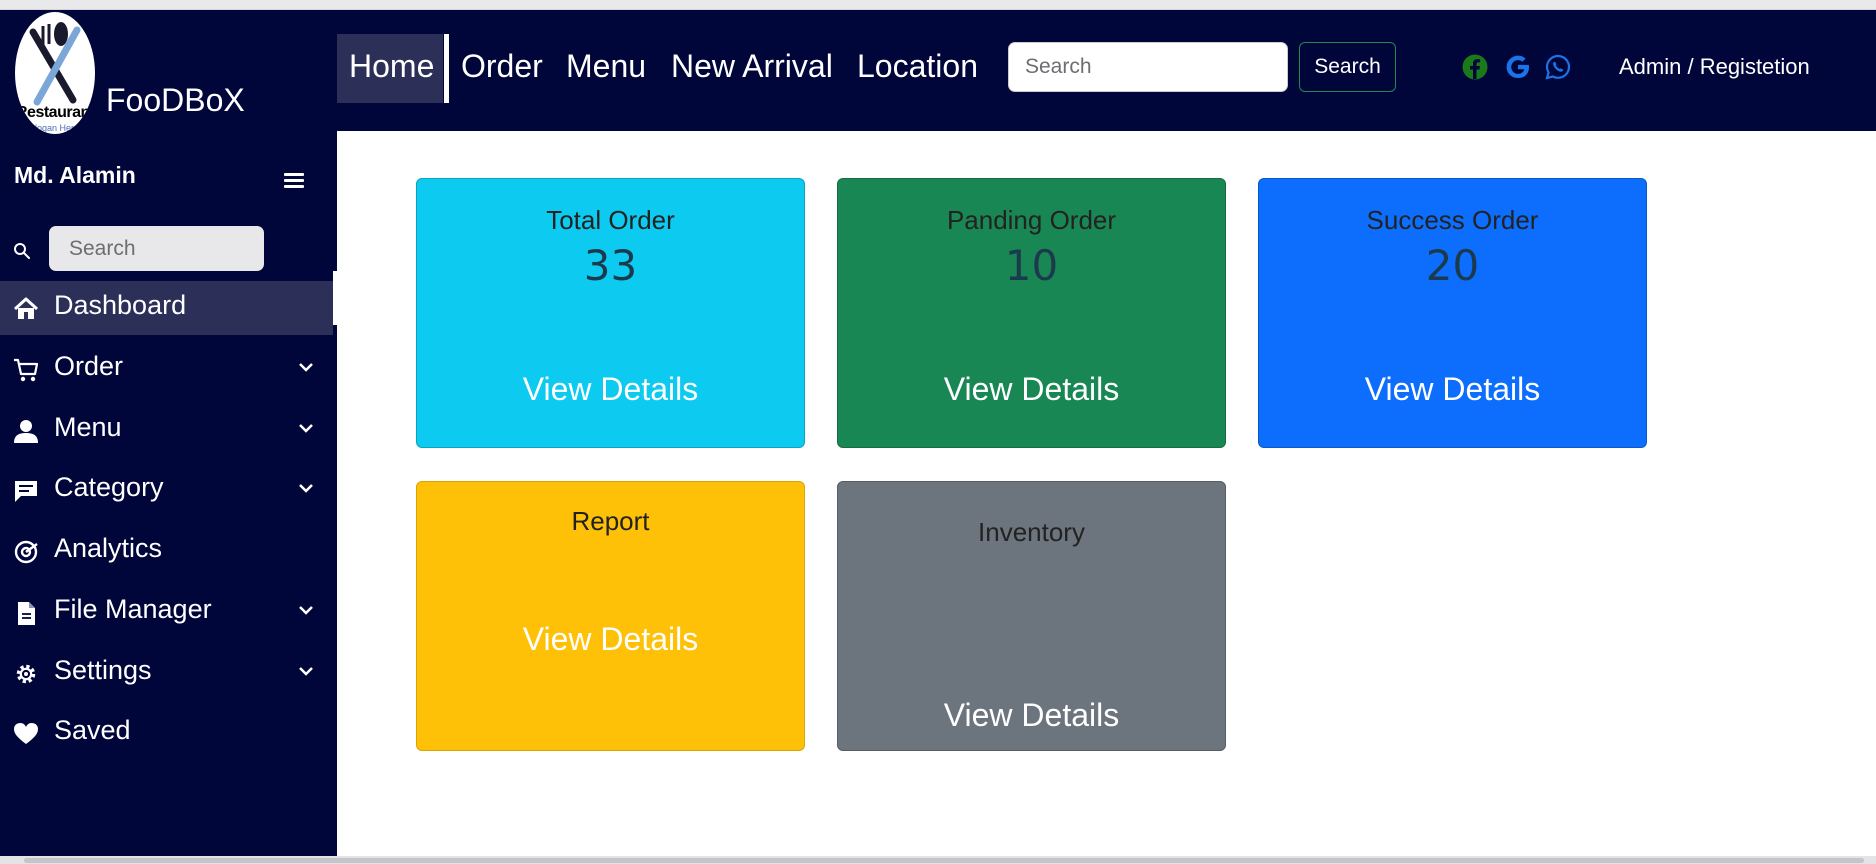 The height and width of the screenshot is (864, 1876). What do you see at coordinates (26, 674) in the screenshot?
I see `gear-icon` at bounding box center [26, 674].